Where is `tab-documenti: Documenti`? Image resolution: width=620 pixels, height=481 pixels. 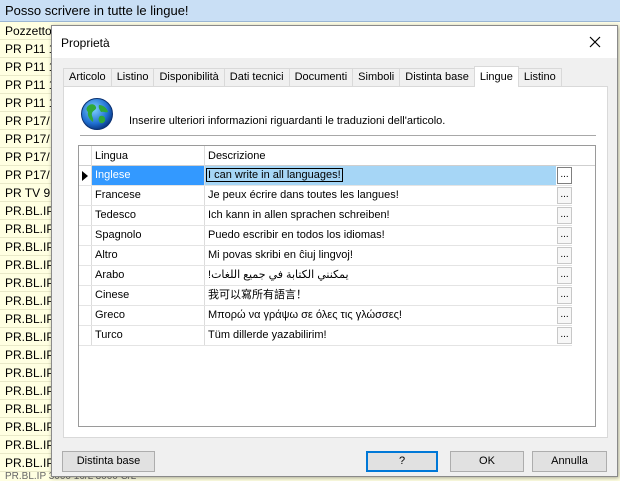
tab-documenti: Documenti is located at coordinates (321, 77).